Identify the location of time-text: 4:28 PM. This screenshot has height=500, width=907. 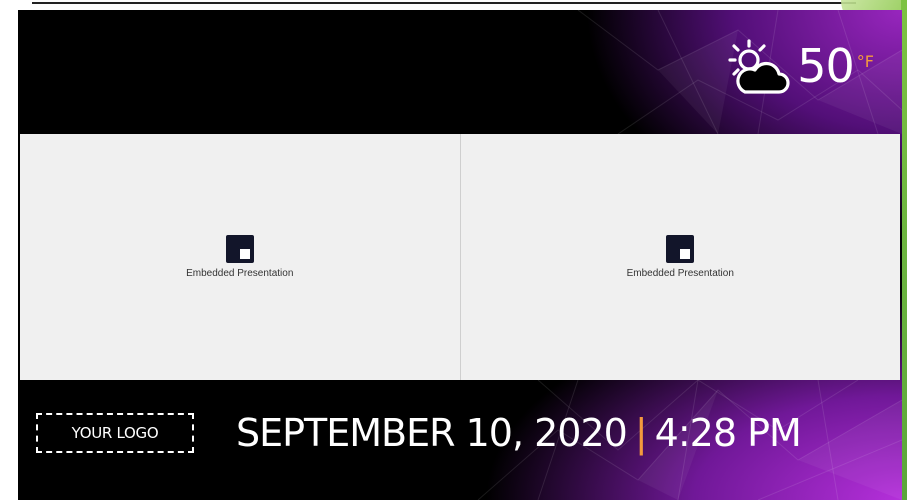
(728, 433).